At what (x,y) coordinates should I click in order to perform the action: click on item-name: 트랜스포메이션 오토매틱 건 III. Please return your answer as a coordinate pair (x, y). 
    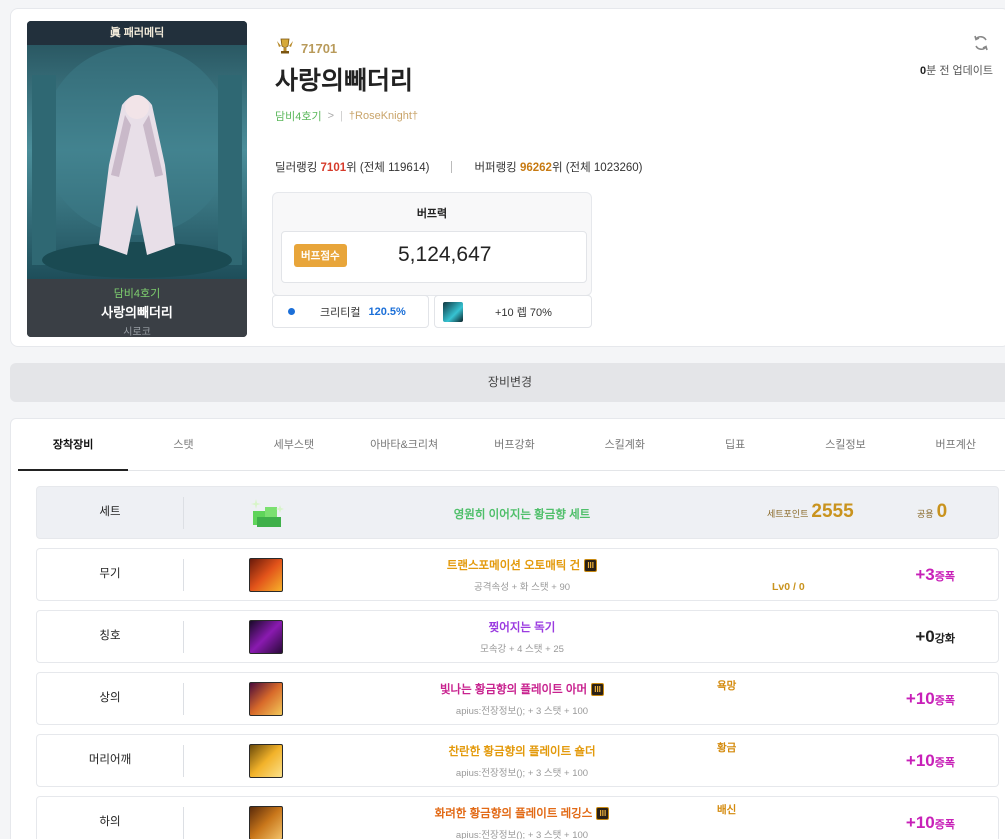
    Looking at the image, I should click on (522, 565).